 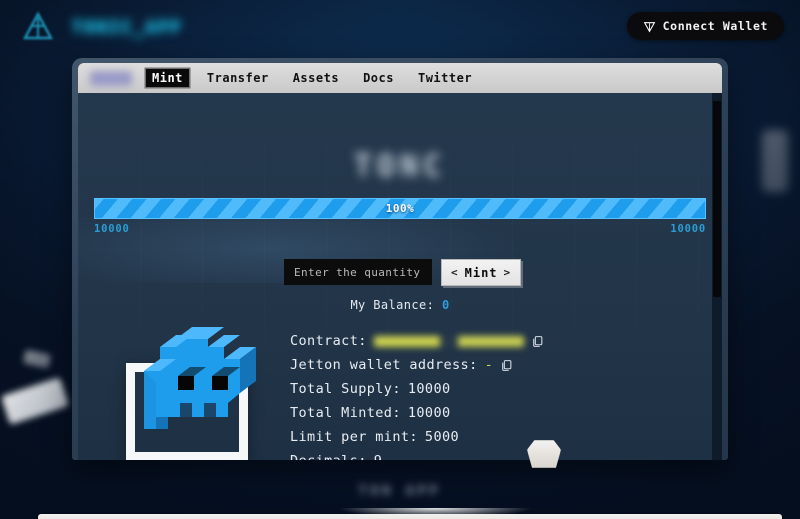 I want to click on detail-row-limit-per-mint: Limit per mint: 5000, so click(x=417, y=437).